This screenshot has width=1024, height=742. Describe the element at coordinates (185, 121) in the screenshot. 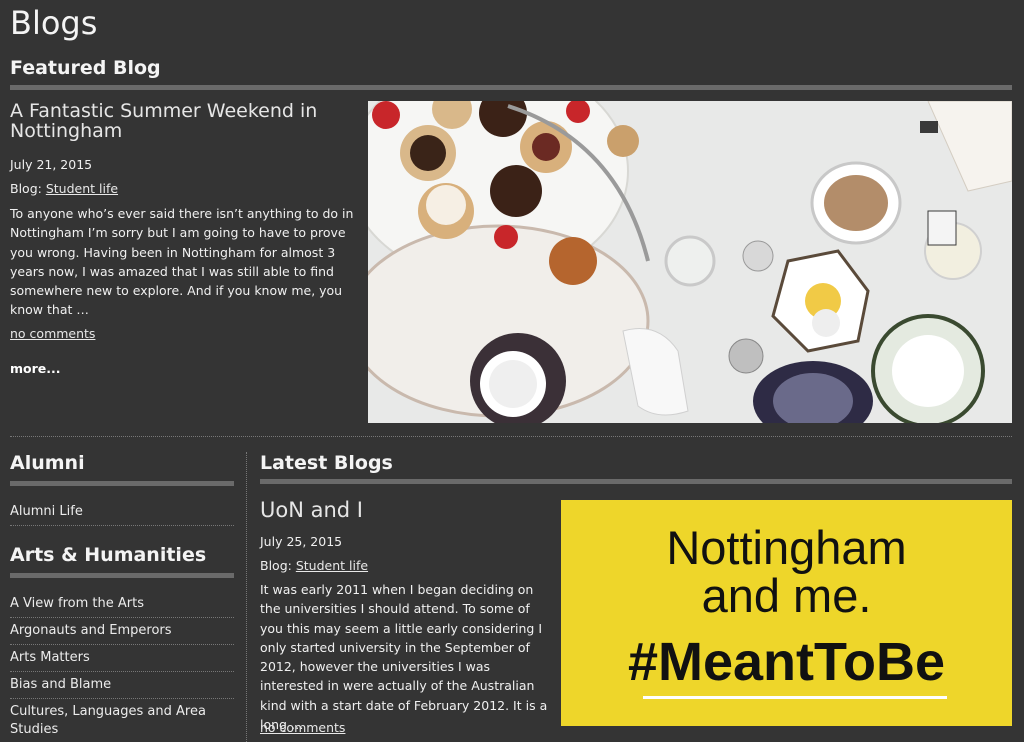

I see `featured-post-title: A Fantastic Summer Weekend in Nottingham` at that location.